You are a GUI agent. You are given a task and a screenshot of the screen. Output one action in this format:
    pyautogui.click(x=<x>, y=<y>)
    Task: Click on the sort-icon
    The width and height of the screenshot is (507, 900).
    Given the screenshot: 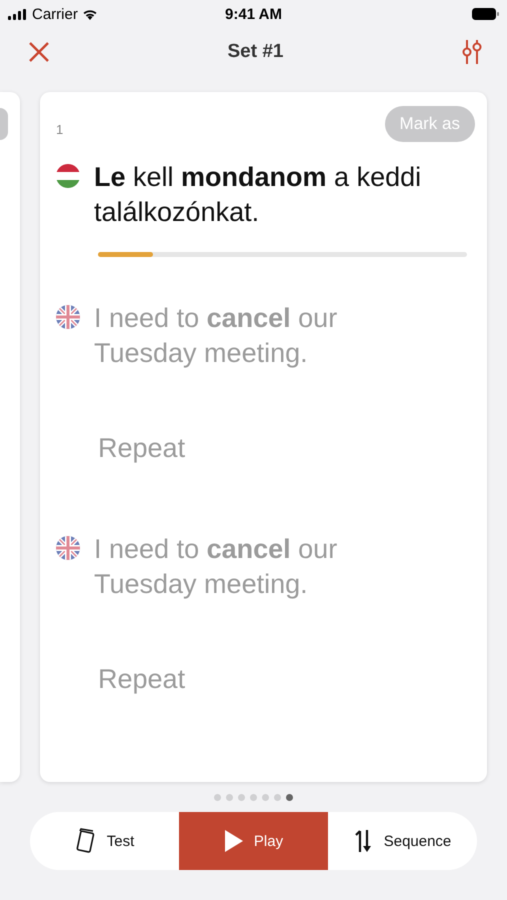 What is the action you would take?
    pyautogui.click(x=364, y=841)
    